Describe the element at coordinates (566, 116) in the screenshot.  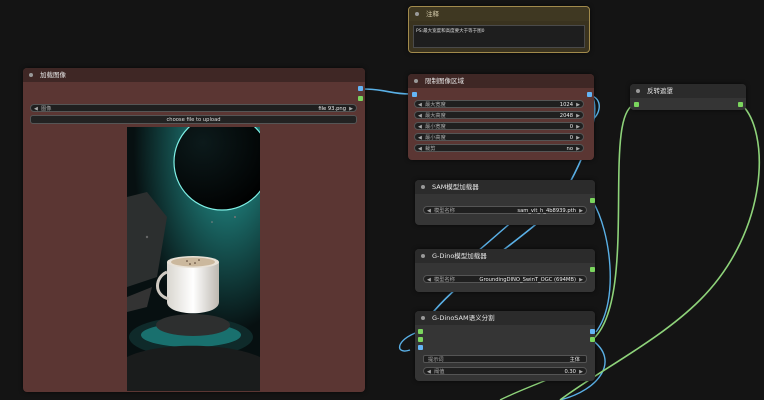
I see `max-height-value: 2048` at that location.